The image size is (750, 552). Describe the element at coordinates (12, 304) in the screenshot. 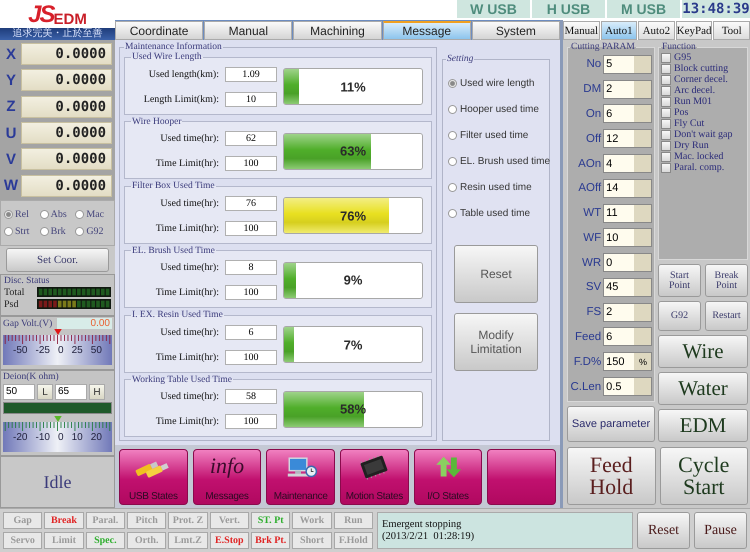

I see `row-label: Psd` at that location.